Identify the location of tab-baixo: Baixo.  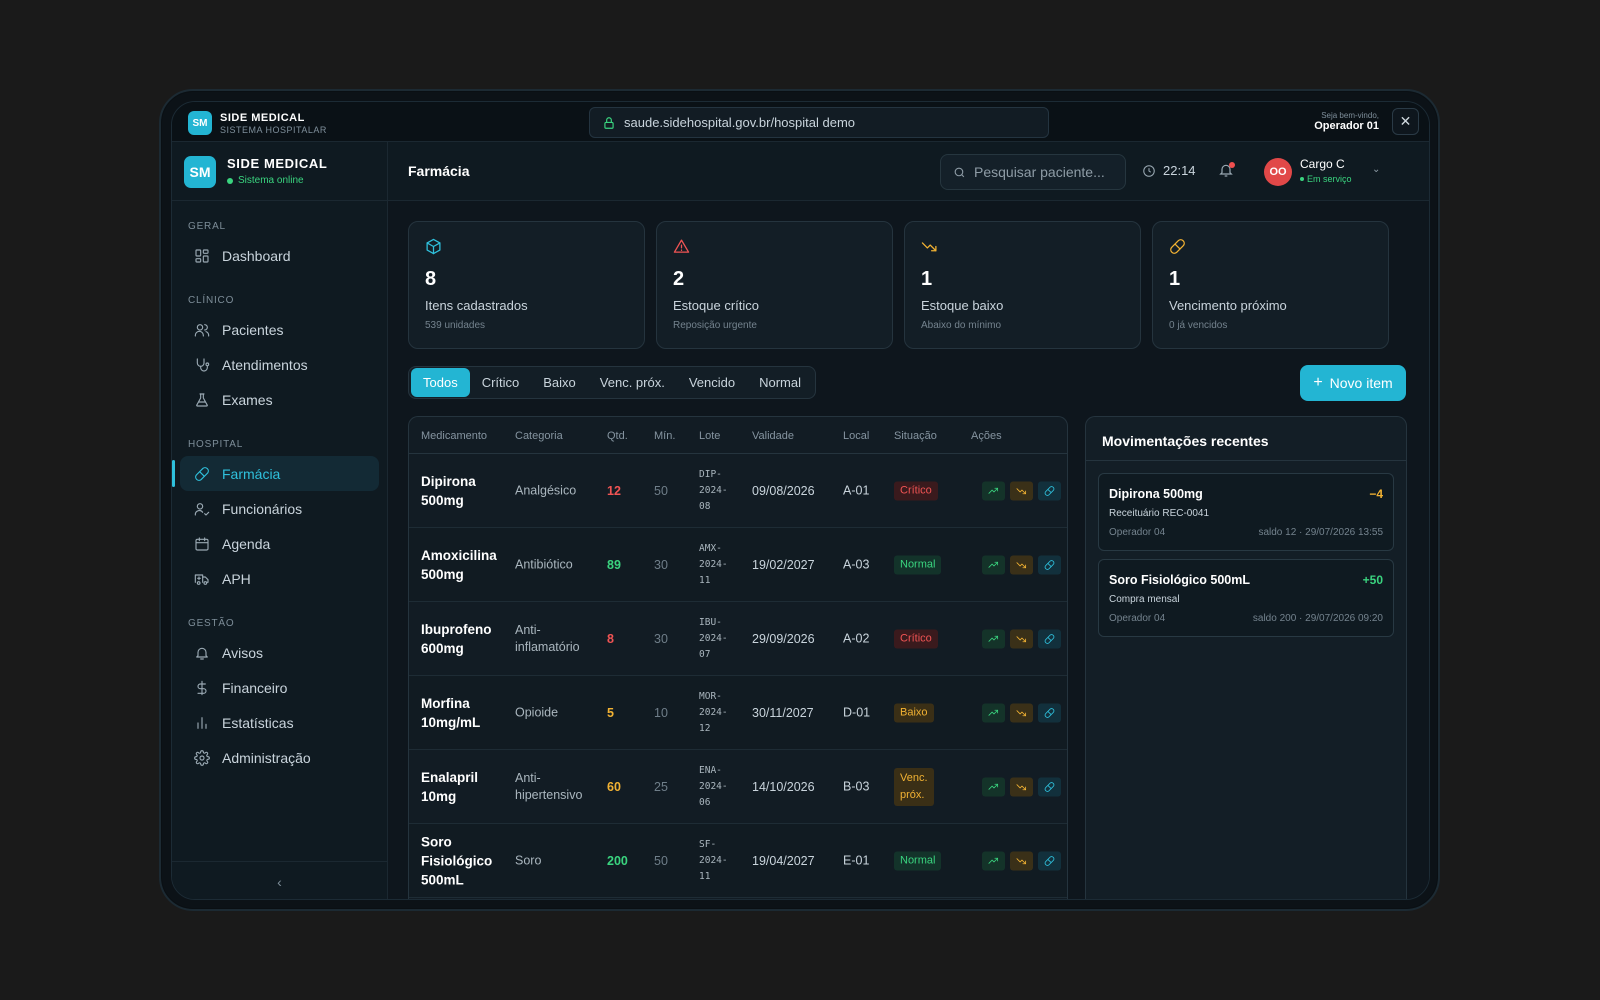
(559, 382).